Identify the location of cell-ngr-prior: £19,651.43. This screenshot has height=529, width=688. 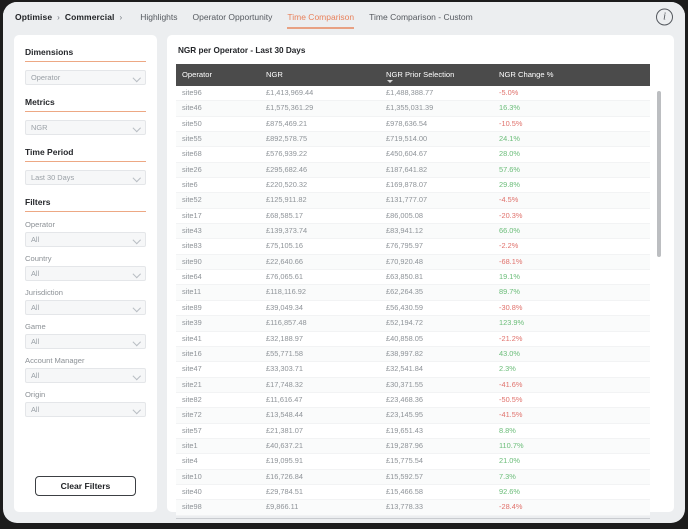
(436, 431).